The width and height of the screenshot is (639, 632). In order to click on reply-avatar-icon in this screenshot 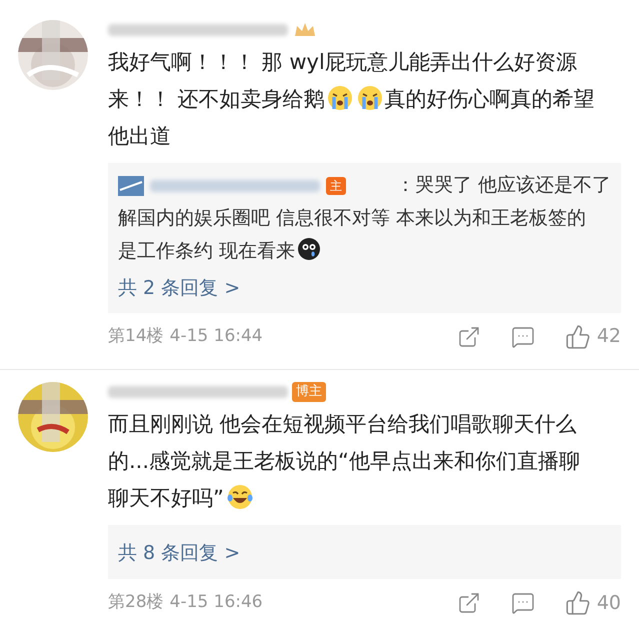, I will do `click(131, 186)`.